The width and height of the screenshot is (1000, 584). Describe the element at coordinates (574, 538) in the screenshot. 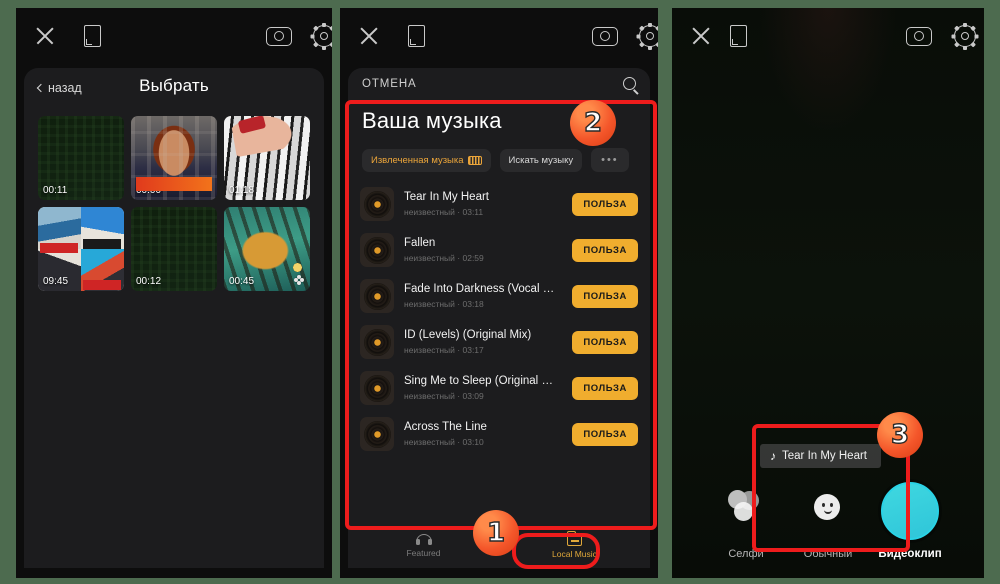

I see `folder-icon` at that location.